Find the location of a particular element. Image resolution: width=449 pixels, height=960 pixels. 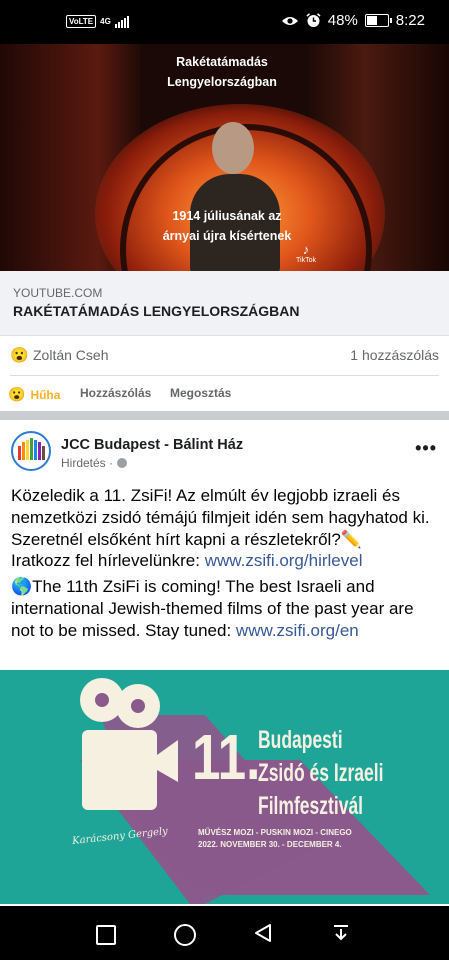

page-avatar is located at coordinates (31, 451).